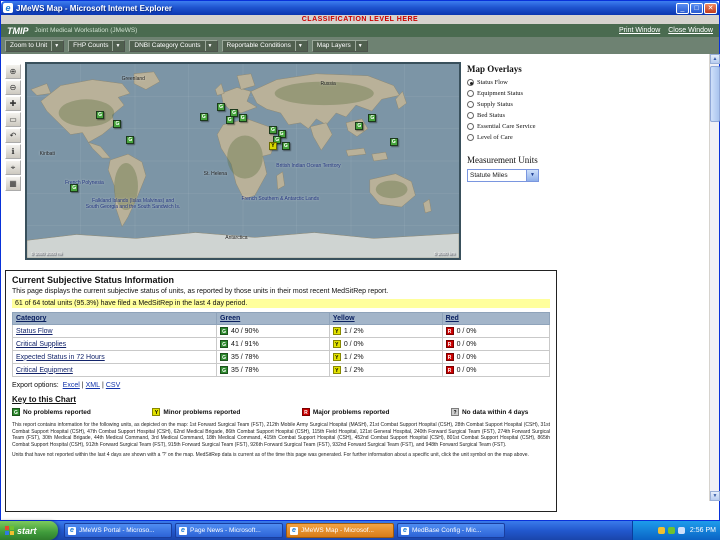 This screenshot has width=720, height=540. I want to click on minimize-button: _, so click(682, 8).